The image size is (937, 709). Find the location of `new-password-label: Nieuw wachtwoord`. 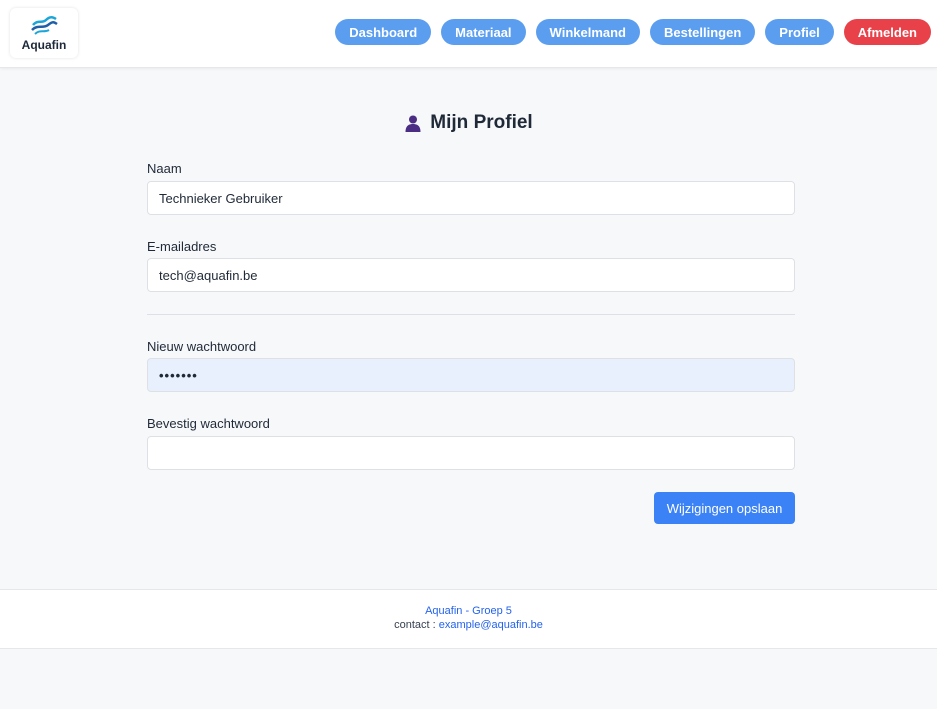

new-password-label: Nieuw wachtwoord is located at coordinates (202, 346).